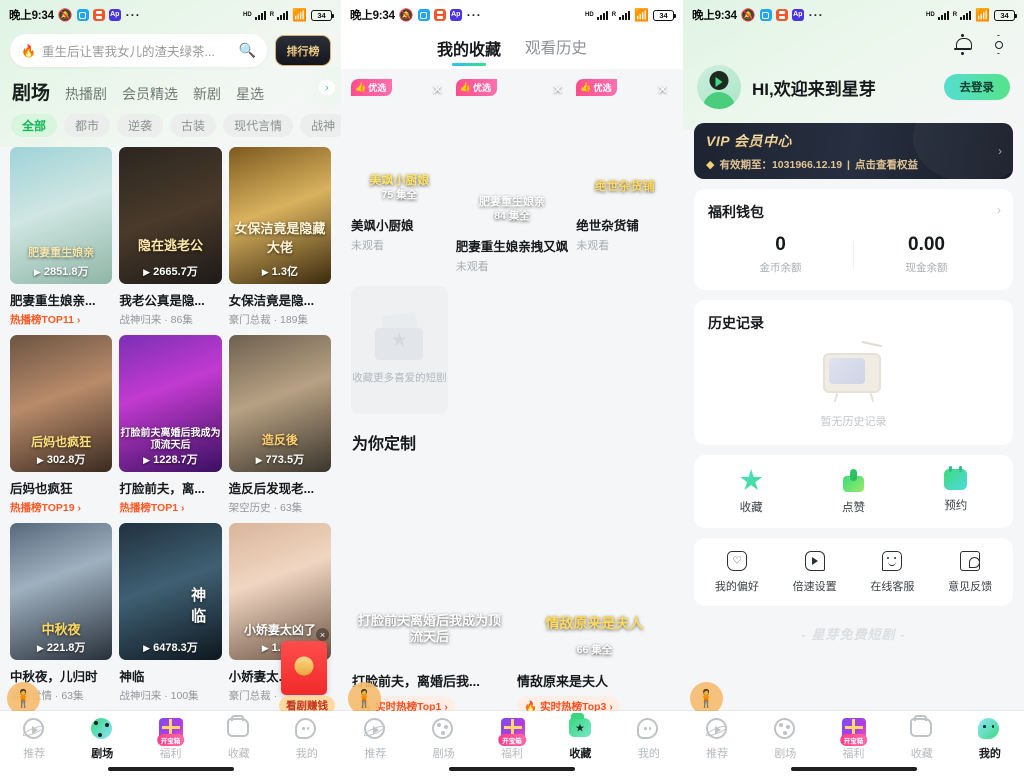 This screenshot has width=1024, height=777. Describe the element at coordinates (31, 91) in the screenshot. I see `tab-juchang: 剧场` at that location.